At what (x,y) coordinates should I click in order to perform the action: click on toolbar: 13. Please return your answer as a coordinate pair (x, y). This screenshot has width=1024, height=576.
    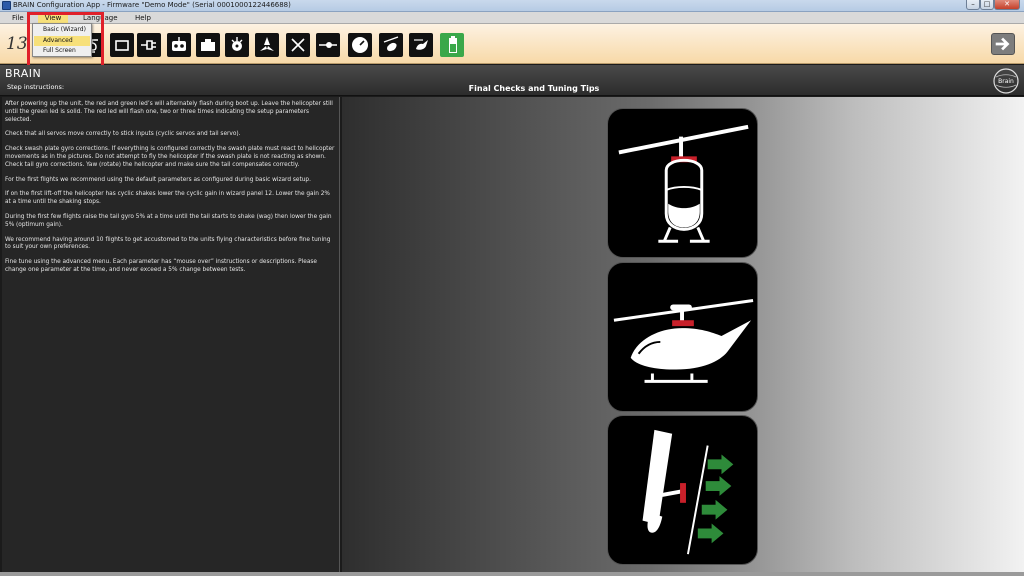
    Looking at the image, I should click on (512, 44).